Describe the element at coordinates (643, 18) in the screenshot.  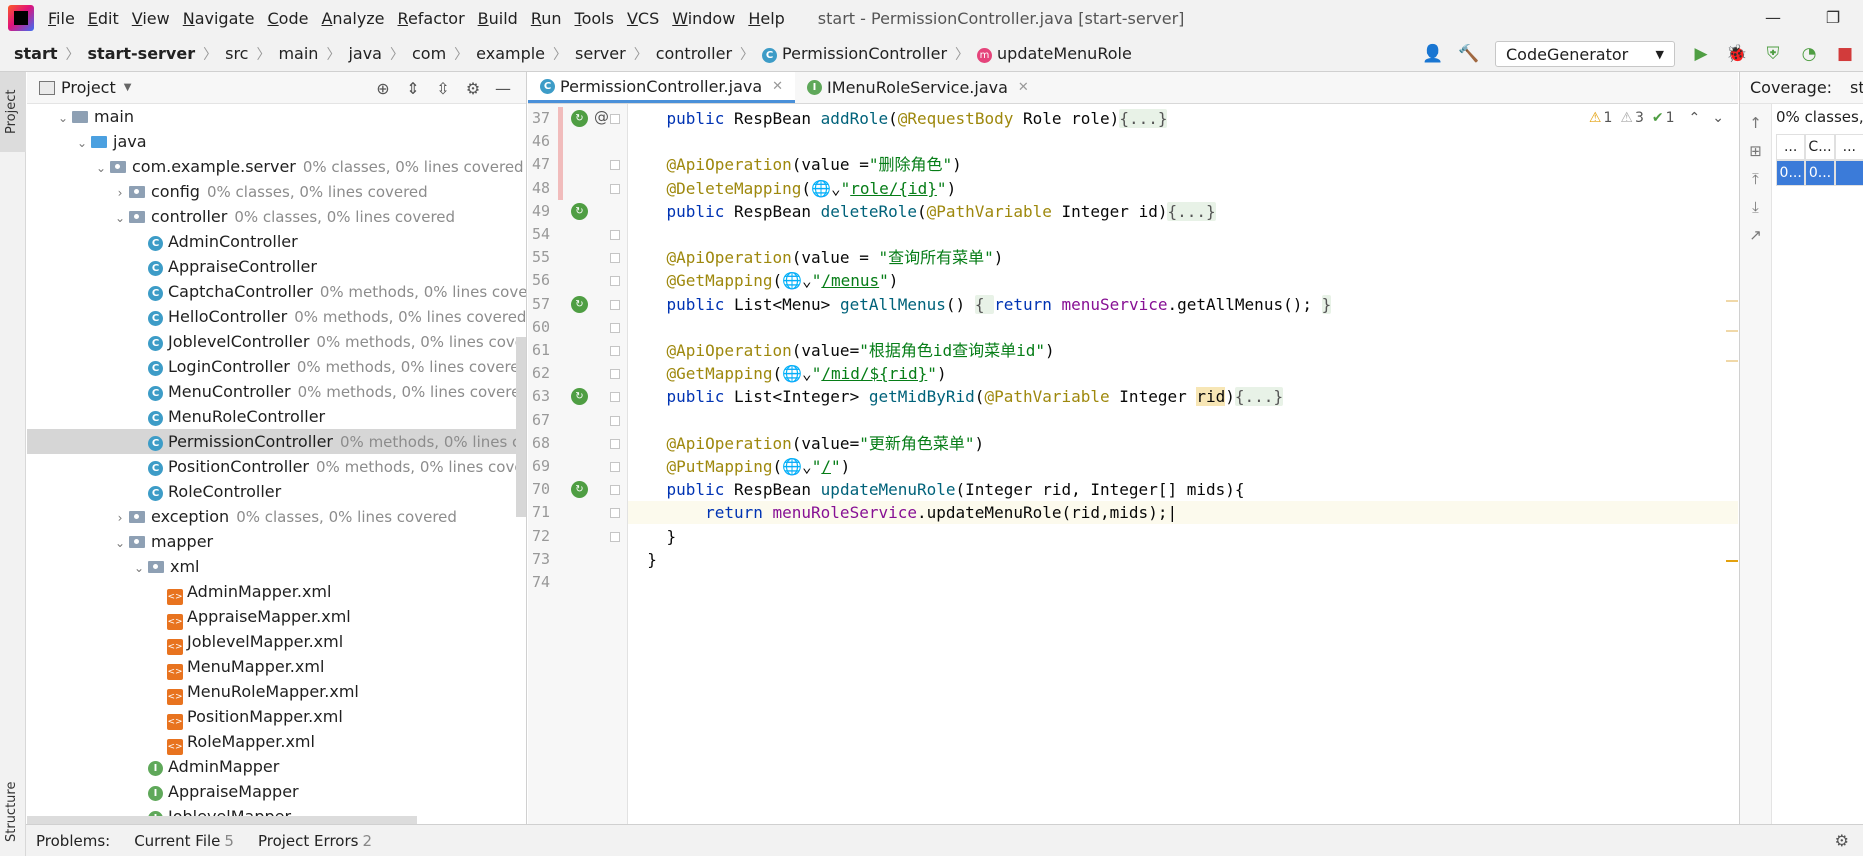
I see `menu-item-vcs: VCS` at that location.